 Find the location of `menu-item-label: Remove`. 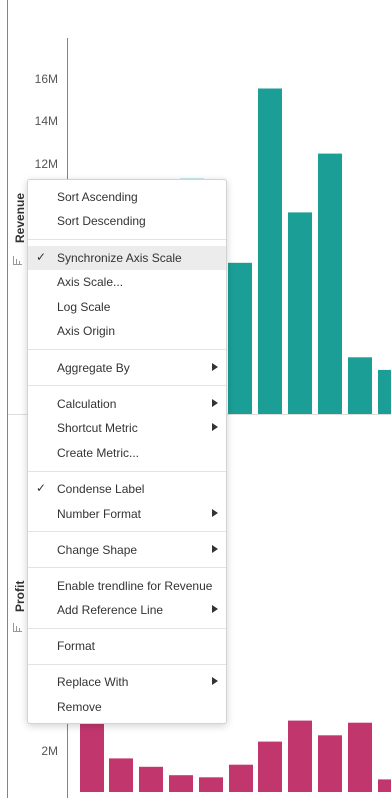

menu-item-label: Remove is located at coordinates (79, 707).